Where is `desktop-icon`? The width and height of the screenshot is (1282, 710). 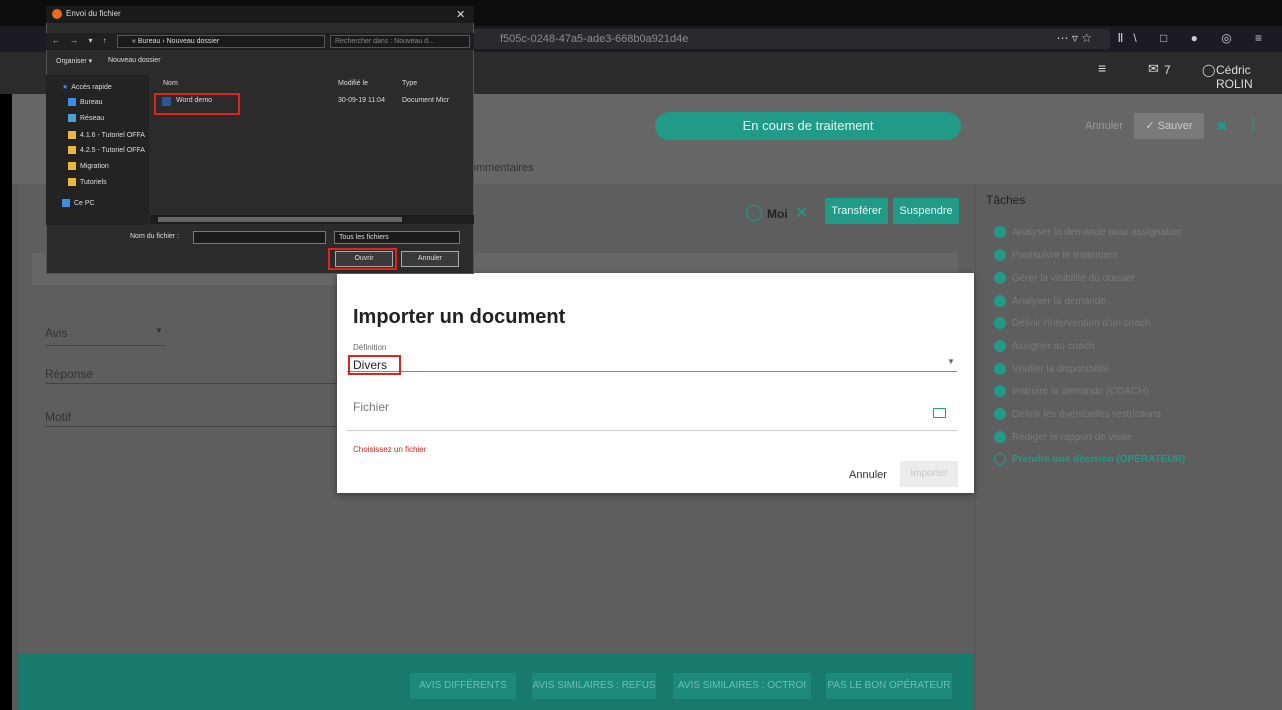
desktop-icon is located at coordinates (72, 102).